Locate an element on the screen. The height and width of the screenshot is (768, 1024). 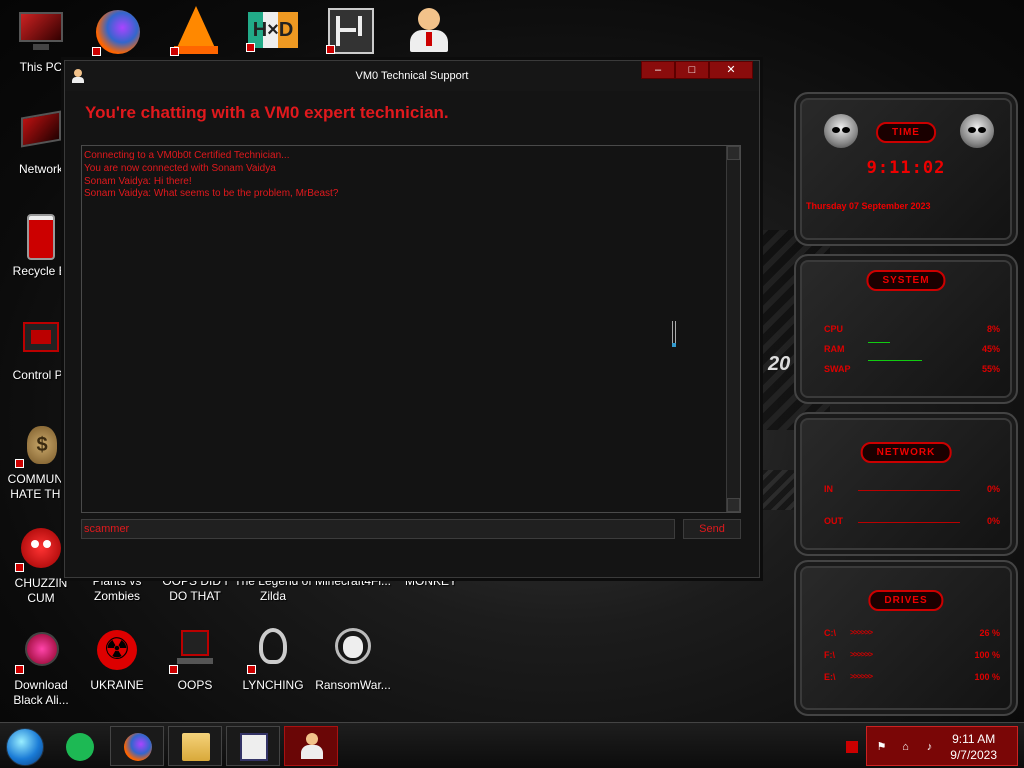
drive-e-row: E:\ >>>>>> 100 % is located at coordinates (912, 677).